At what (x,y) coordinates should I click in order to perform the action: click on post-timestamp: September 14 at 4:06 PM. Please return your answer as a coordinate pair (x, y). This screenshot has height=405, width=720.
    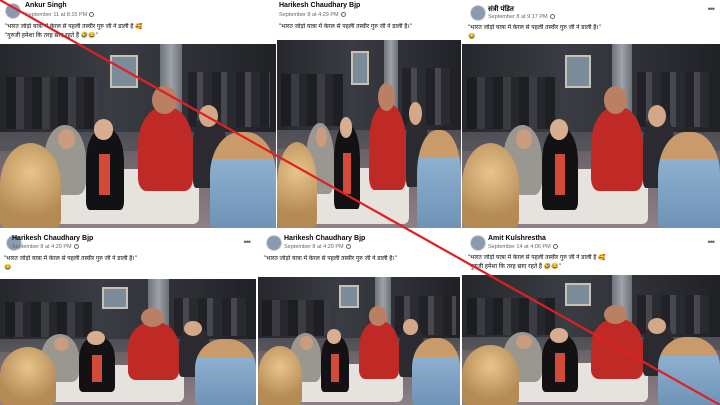
    Looking at the image, I should click on (523, 247).